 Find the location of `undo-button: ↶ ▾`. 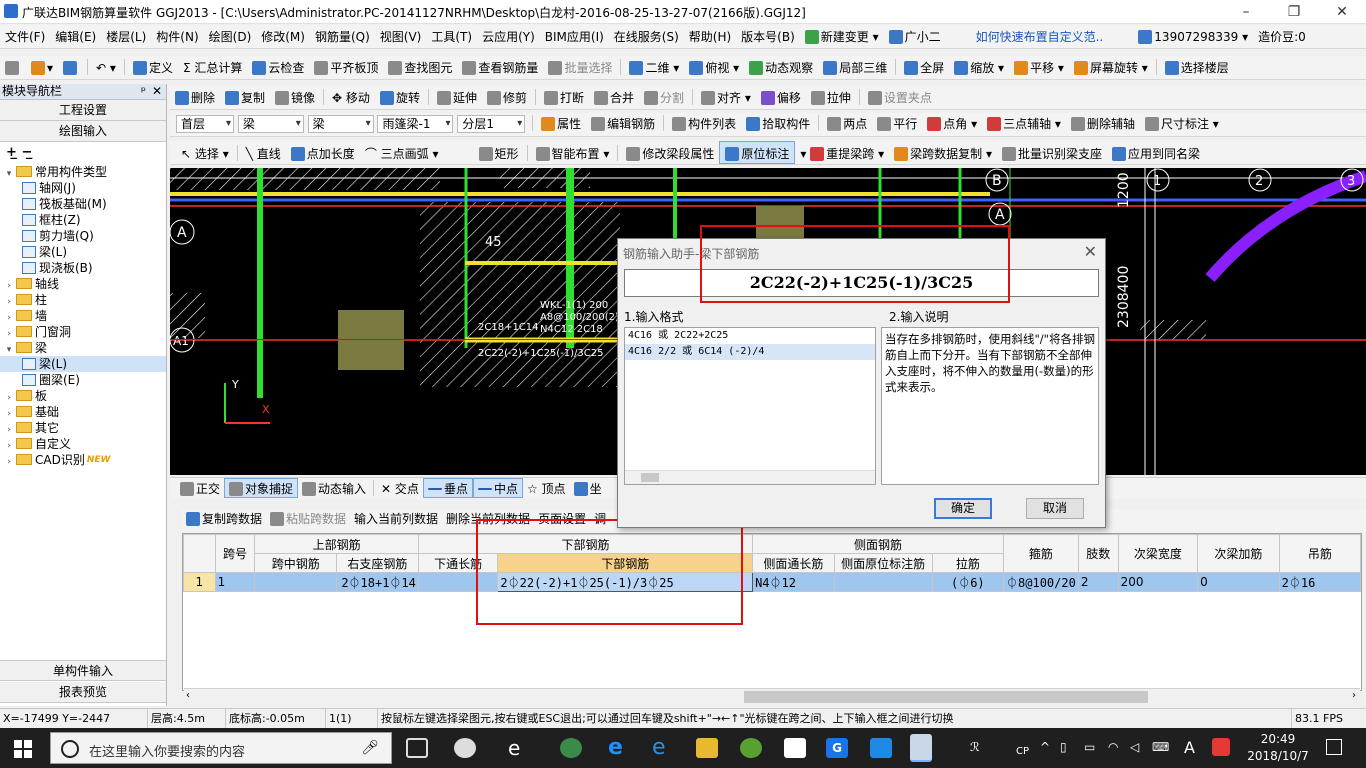

undo-button: ↶ ▾ is located at coordinates (106, 67).